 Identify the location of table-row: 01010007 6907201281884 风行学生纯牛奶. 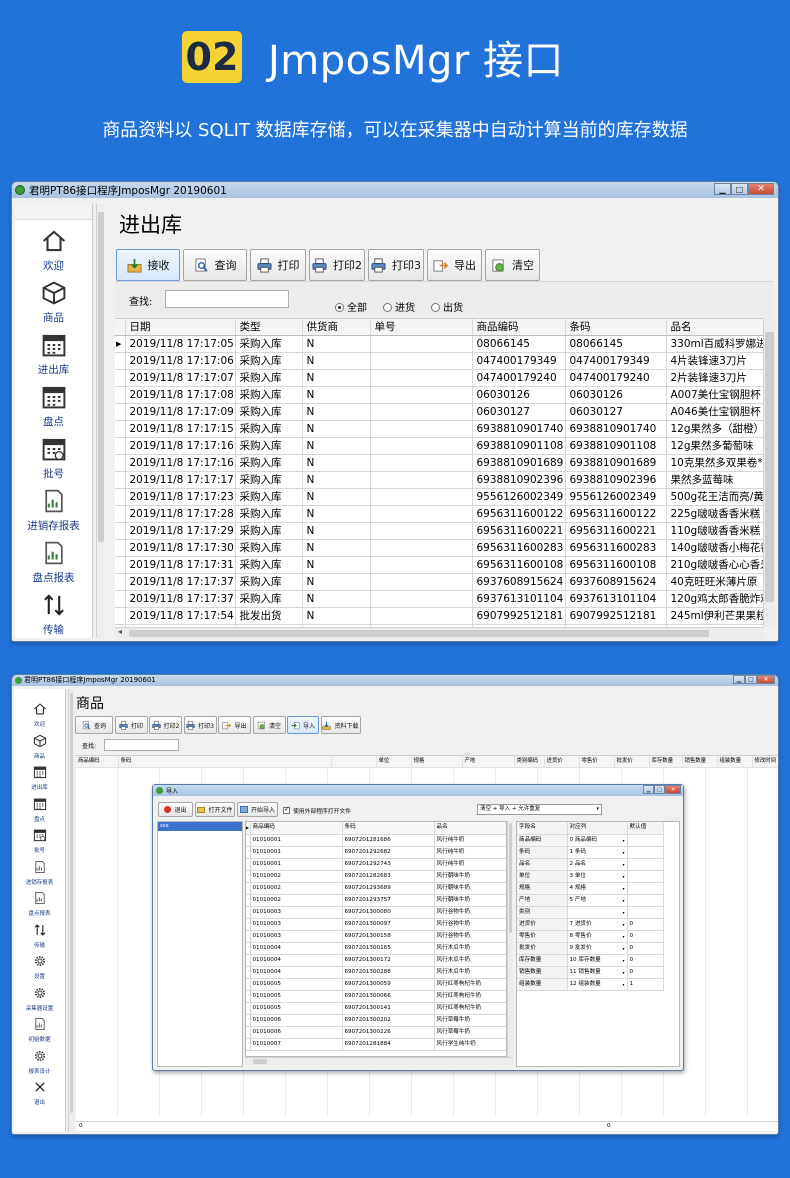
(376, 1044).